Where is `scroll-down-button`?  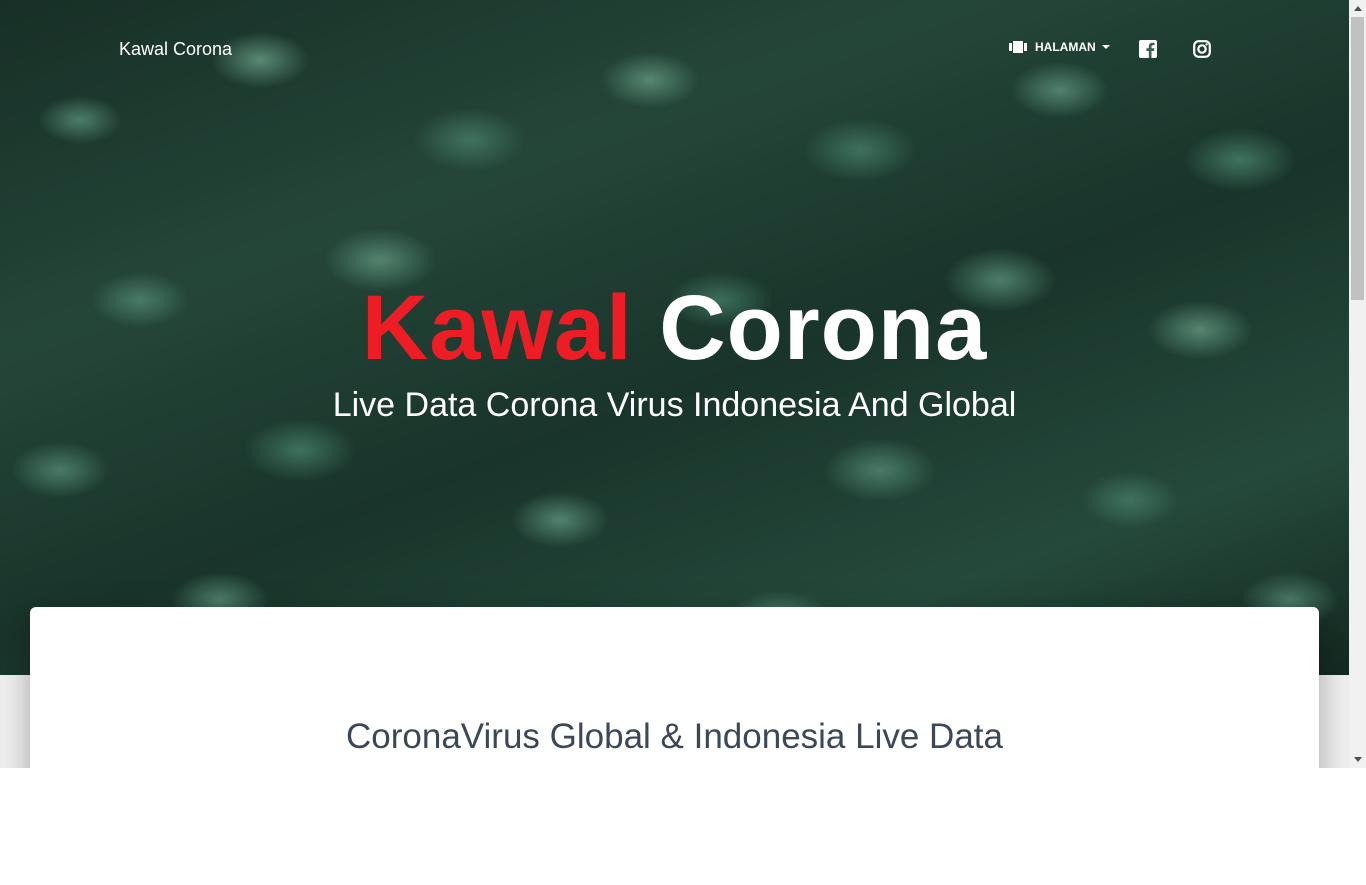
scroll-down-button is located at coordinates (1357, 759).